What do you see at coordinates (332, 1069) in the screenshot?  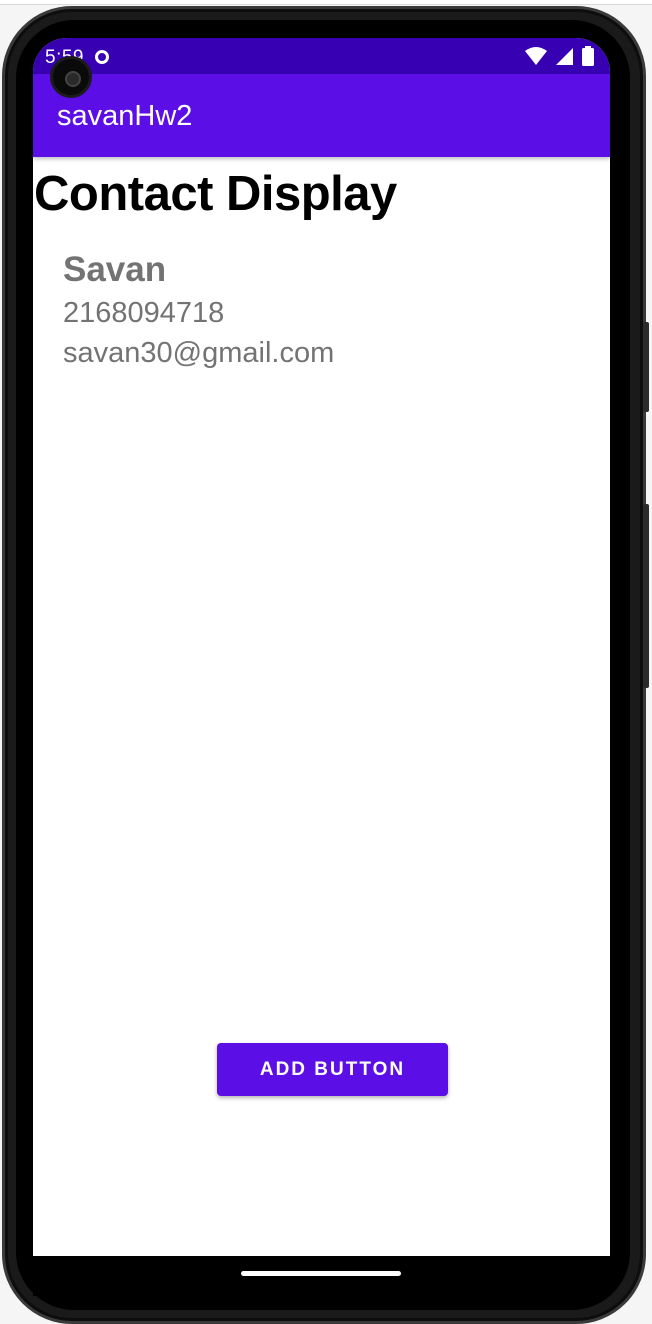 I see `add-button: ADD BUTTON` at bounding box center [332, 1069].